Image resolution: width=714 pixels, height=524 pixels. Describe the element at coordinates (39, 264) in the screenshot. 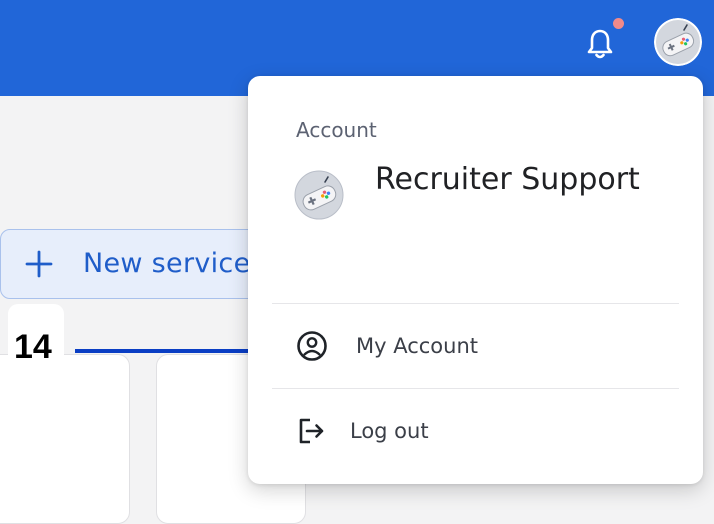

I see `plus-icon` at that location.